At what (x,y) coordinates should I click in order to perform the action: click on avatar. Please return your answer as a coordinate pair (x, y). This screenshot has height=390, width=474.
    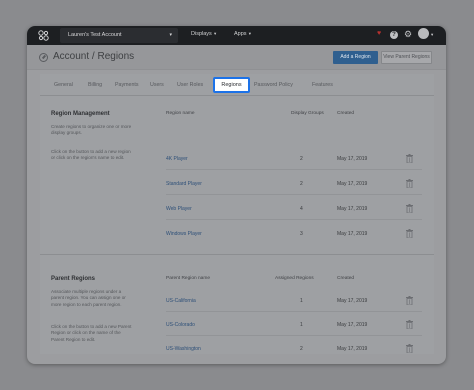
    Looking at the image, I should click on (423, 33).